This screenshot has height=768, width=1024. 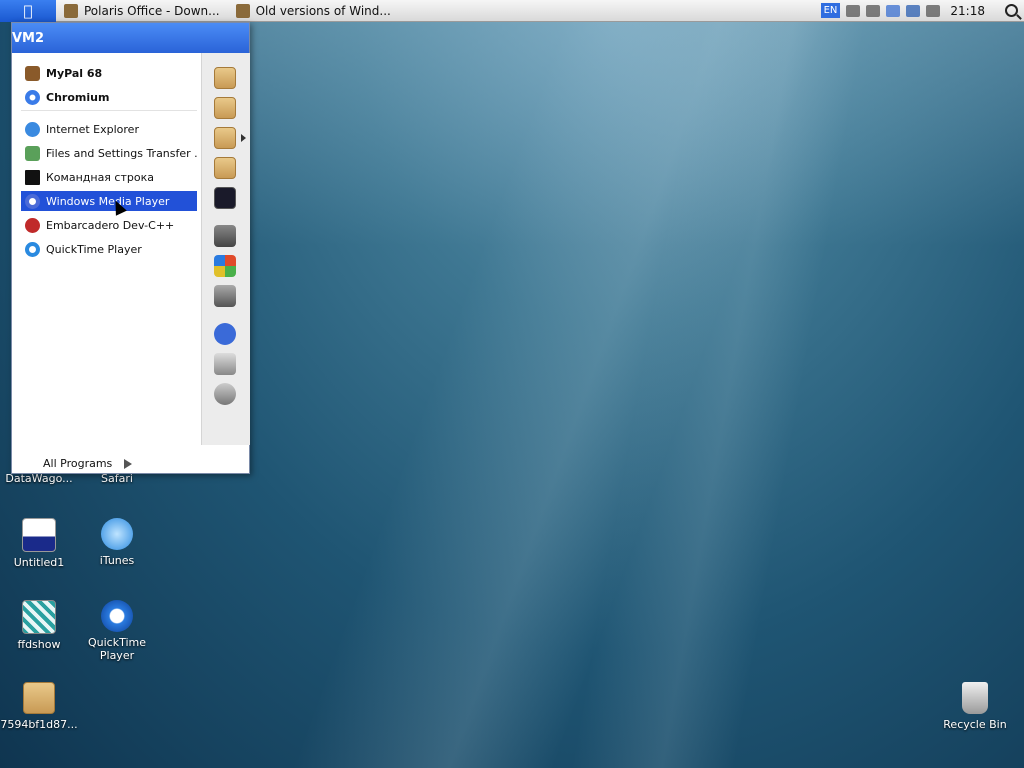 What do you see at coordinates (117, 649) in the screenshot?
I see `icon-label: QuickTime Player` at bounding box center [117, 649].